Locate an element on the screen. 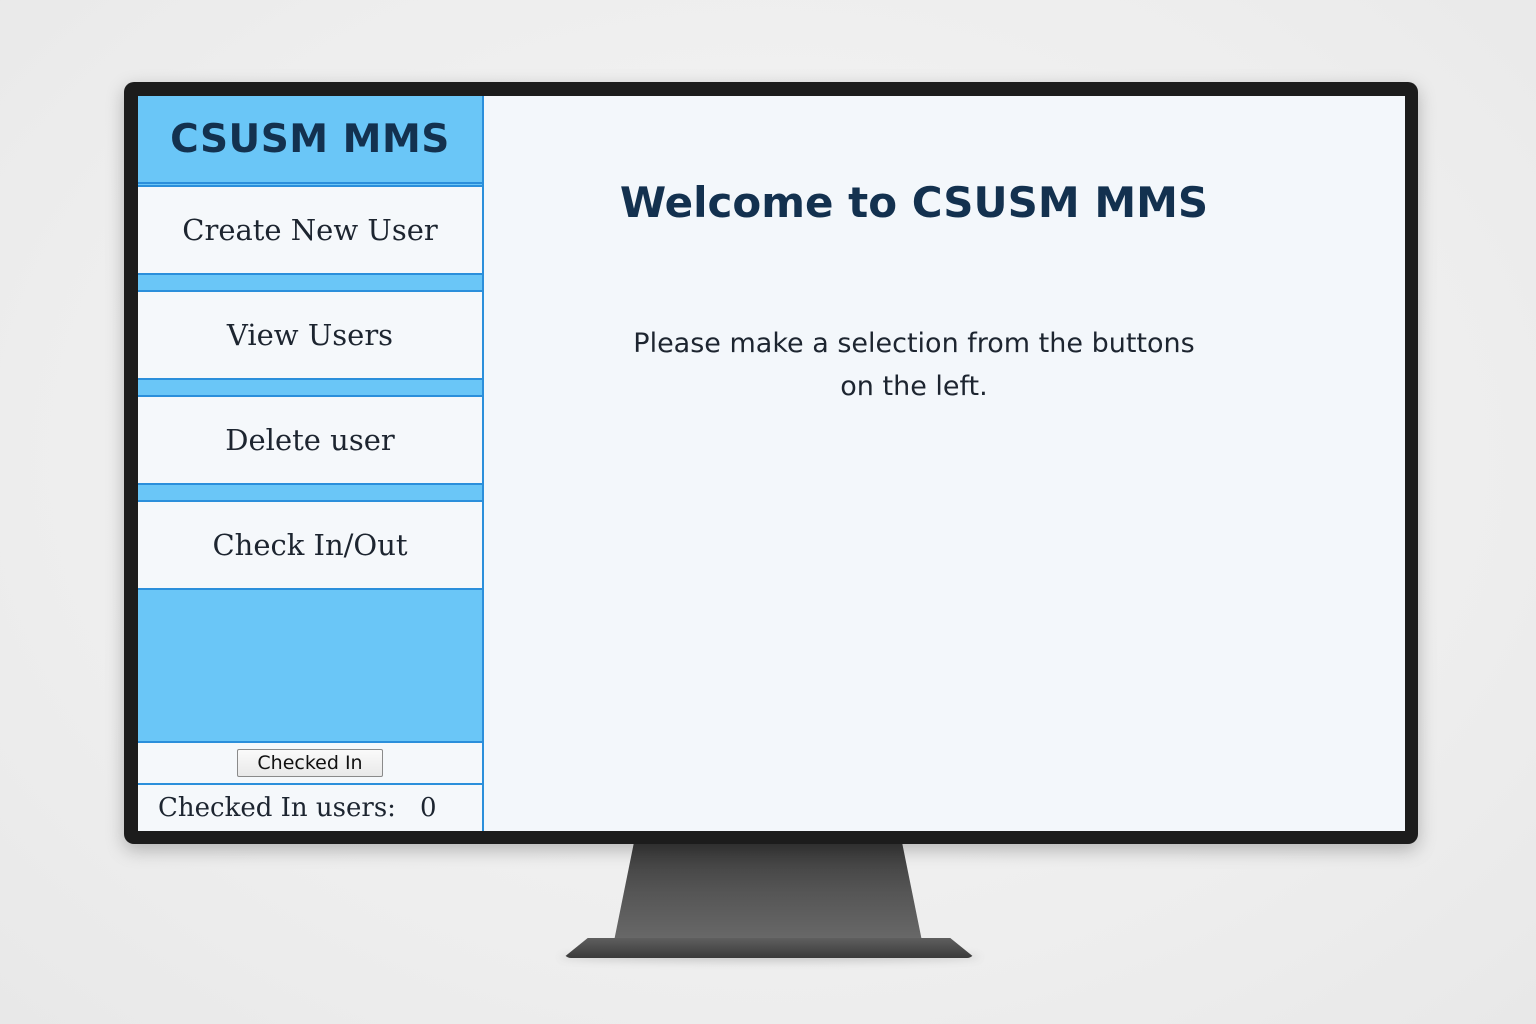 The height and width of the screenshot is (1024, 1536). view-users-button: View Users is located at coordinates (310, 335).